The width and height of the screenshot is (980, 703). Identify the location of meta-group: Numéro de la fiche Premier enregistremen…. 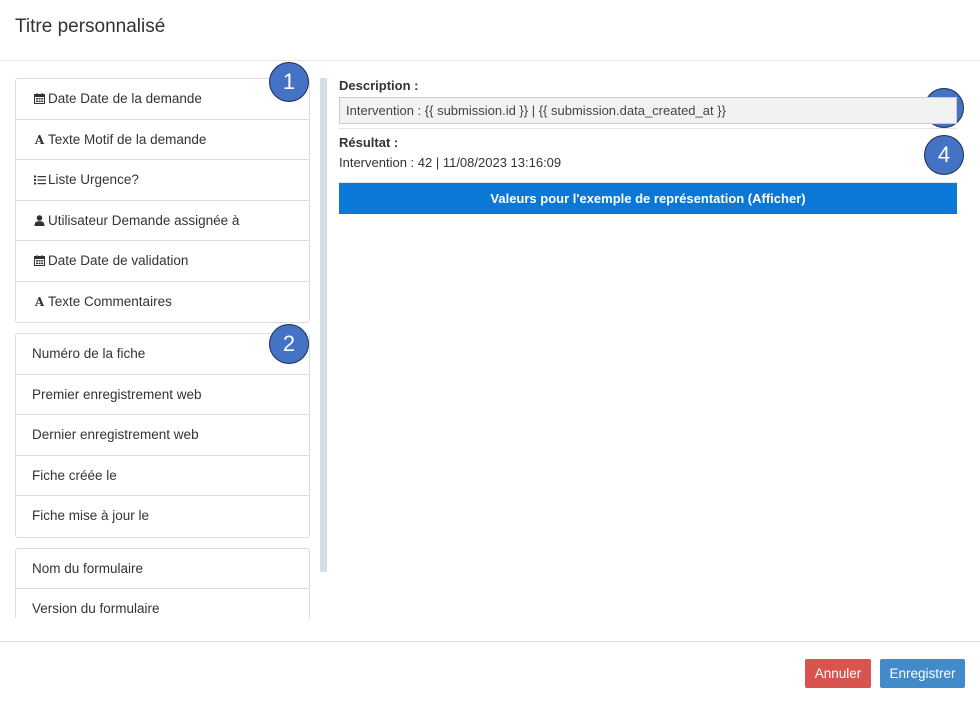
(162, 435).